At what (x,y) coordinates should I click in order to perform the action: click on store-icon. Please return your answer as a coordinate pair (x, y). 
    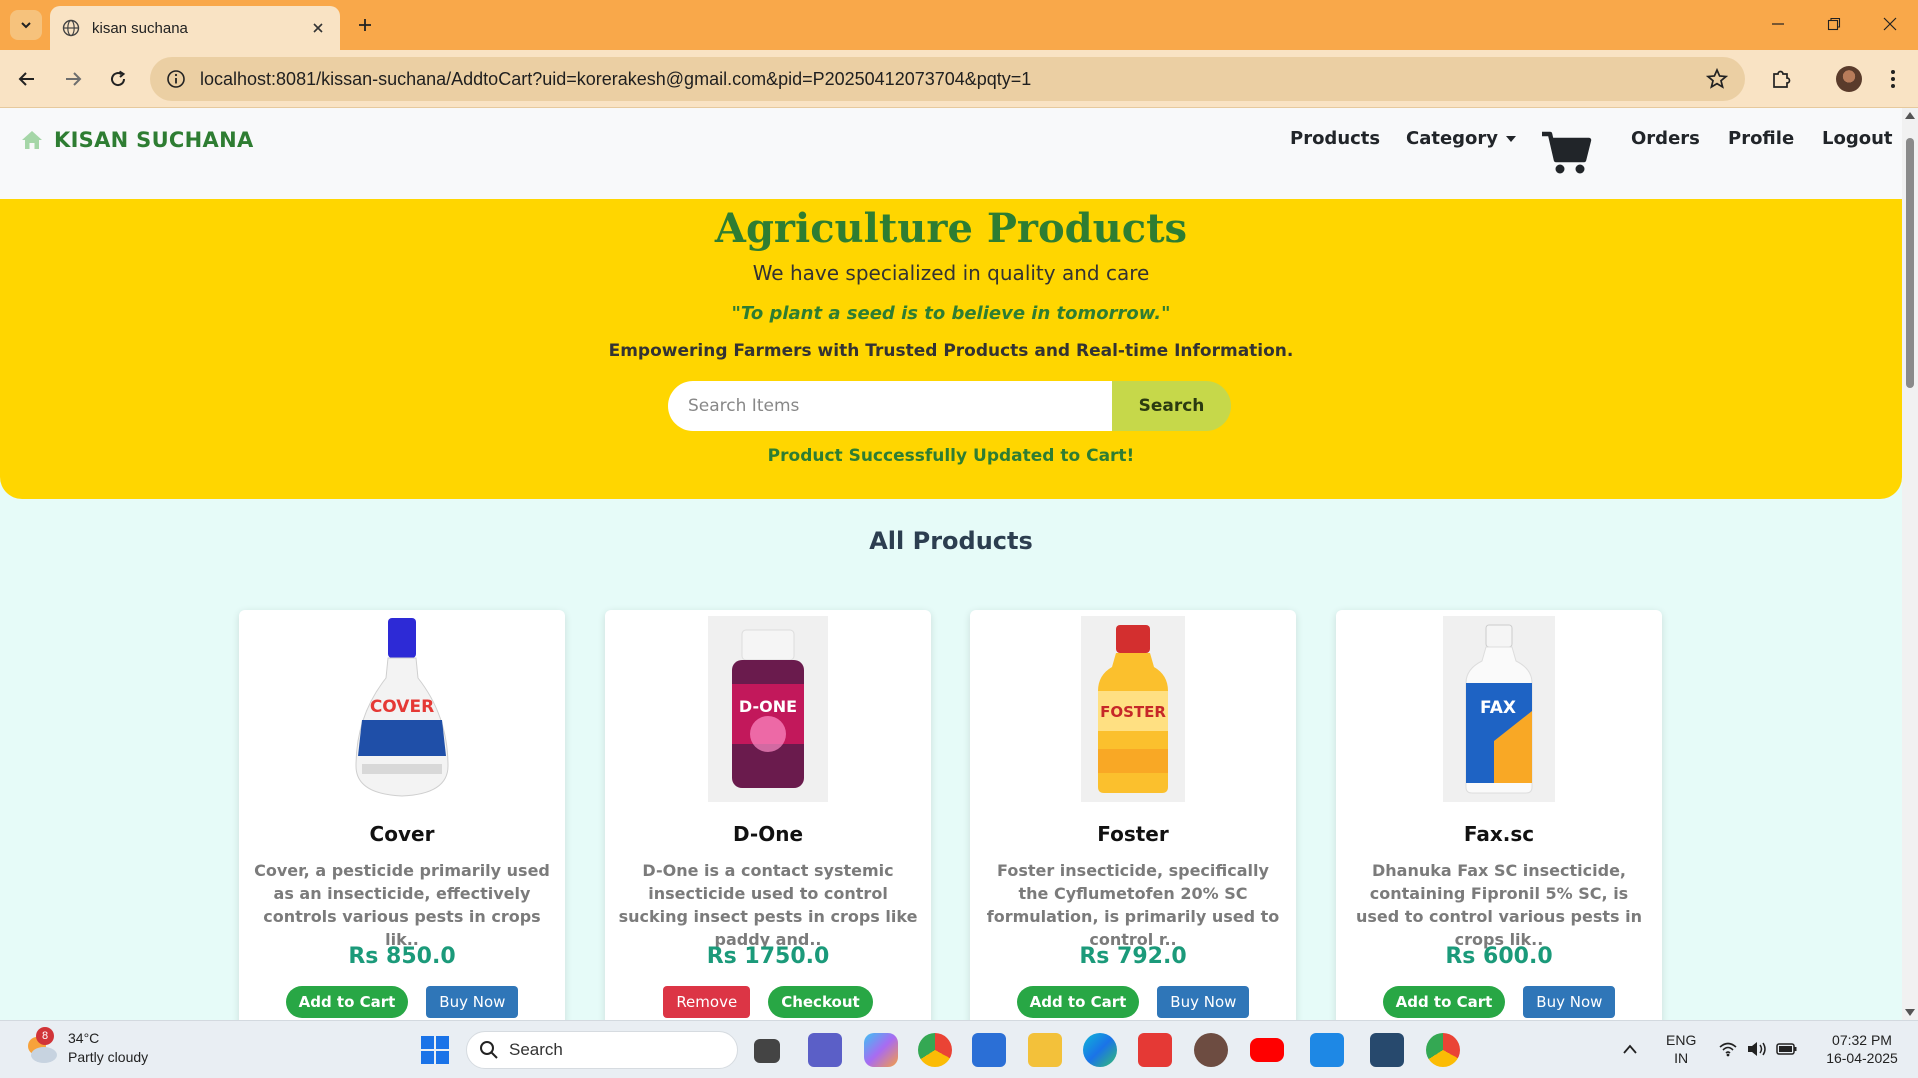
    Looking at the image, I should click on (989, 1050).